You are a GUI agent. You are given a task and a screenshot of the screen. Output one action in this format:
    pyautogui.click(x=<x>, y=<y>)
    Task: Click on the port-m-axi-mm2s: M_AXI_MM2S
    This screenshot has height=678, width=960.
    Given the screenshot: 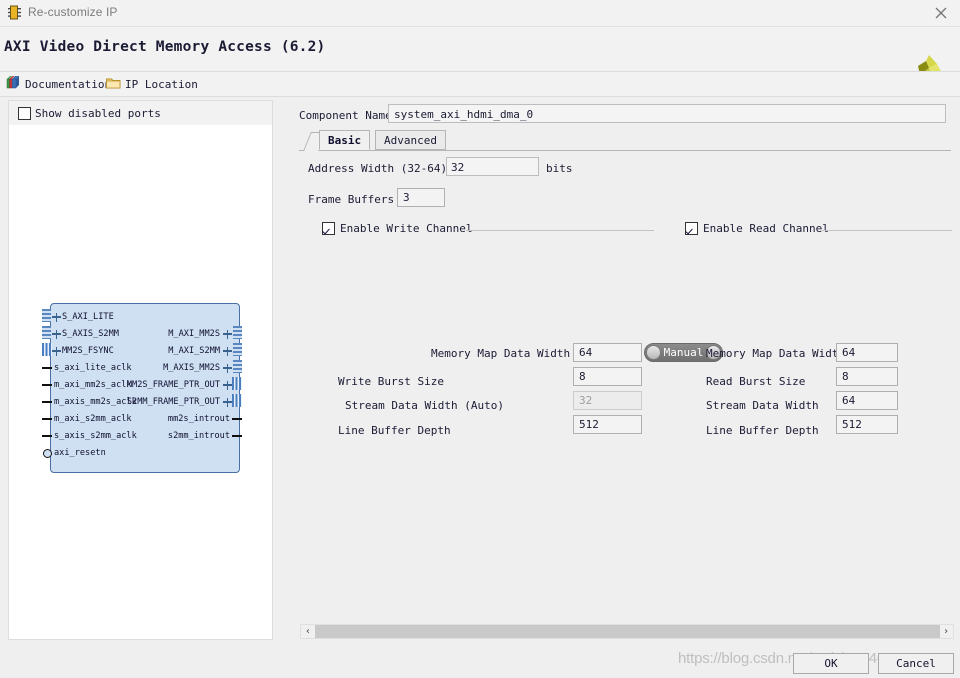 What is the action you would take?
    pyautogui.click(x=200, y=334)
    